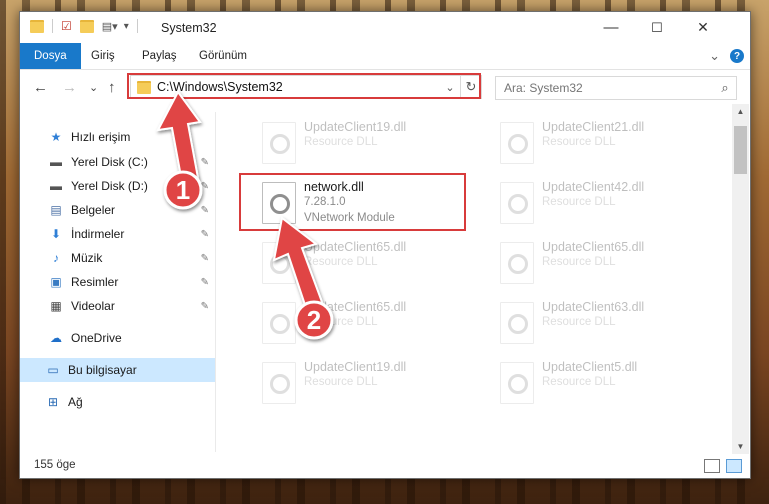  What do you see at coordinates (87, 258) in the screenshot?
I see `sidebar-item-label: Müzik` at bounding box center [87, 258].